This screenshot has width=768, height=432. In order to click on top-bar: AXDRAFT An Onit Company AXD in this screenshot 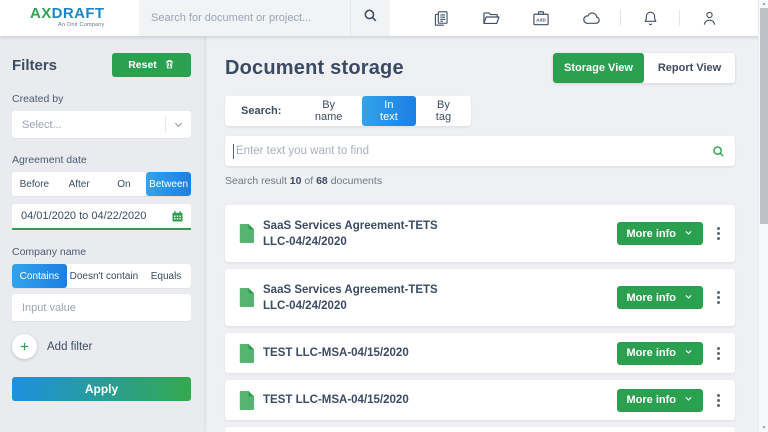, I will do `click(384, 18)`.